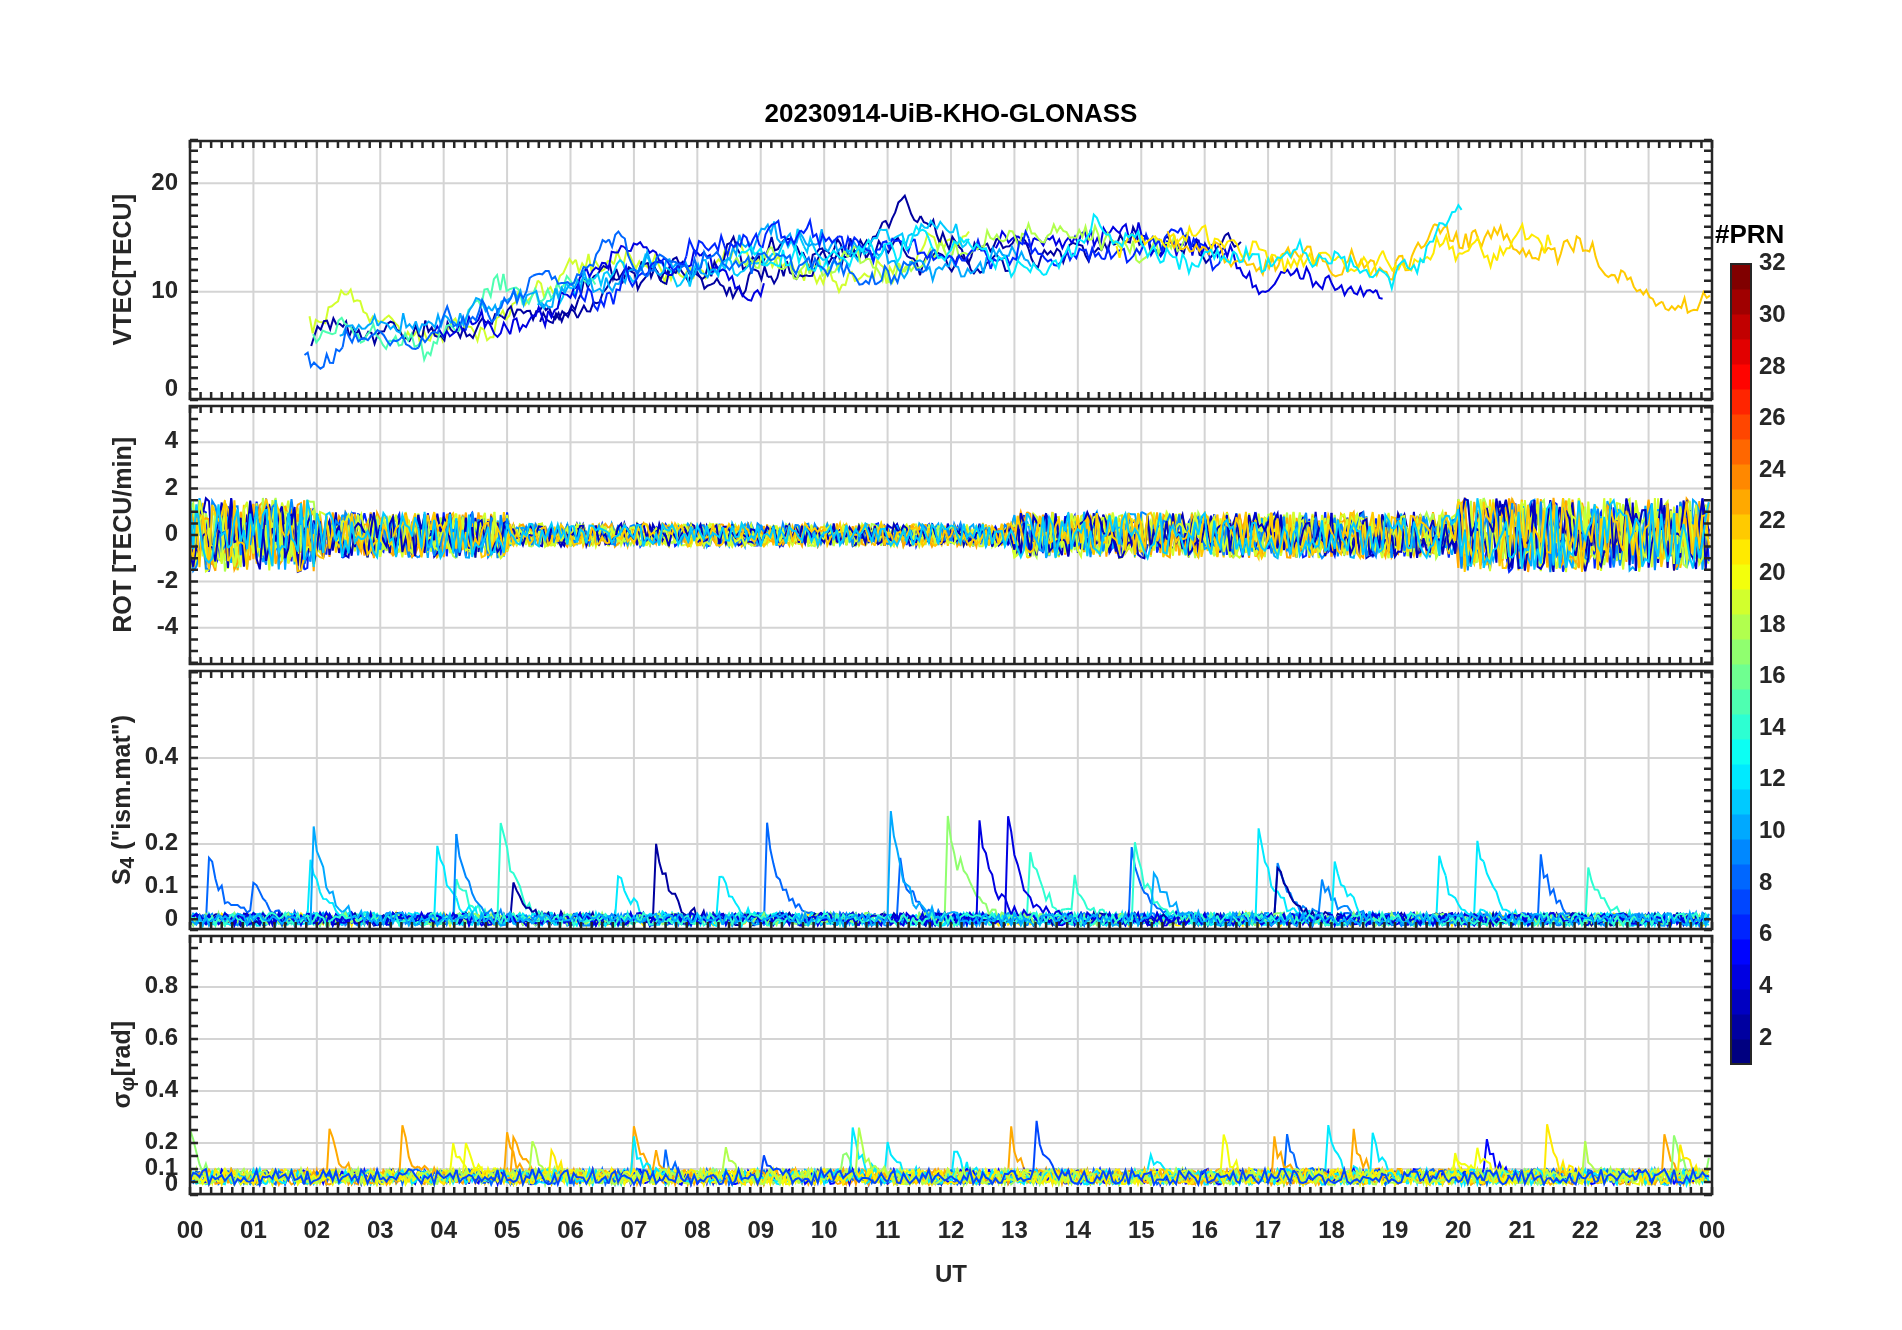 This screenshot has height=1330, width=1902. I want to click on x-tick-label: 16, so click(1204, 1229).